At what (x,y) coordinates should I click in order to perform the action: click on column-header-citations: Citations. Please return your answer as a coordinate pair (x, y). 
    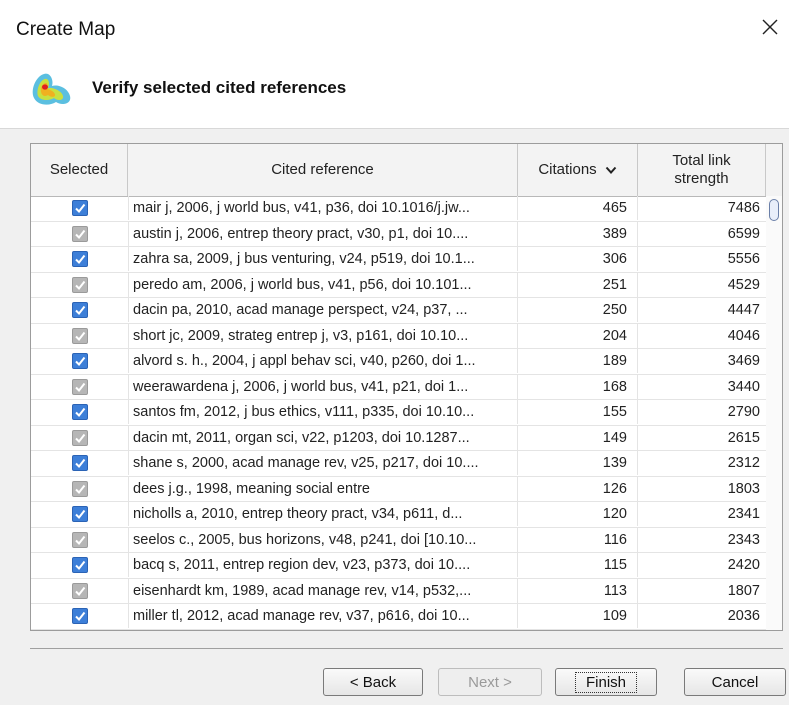
    Looking at the image, I should click on (578, 170).